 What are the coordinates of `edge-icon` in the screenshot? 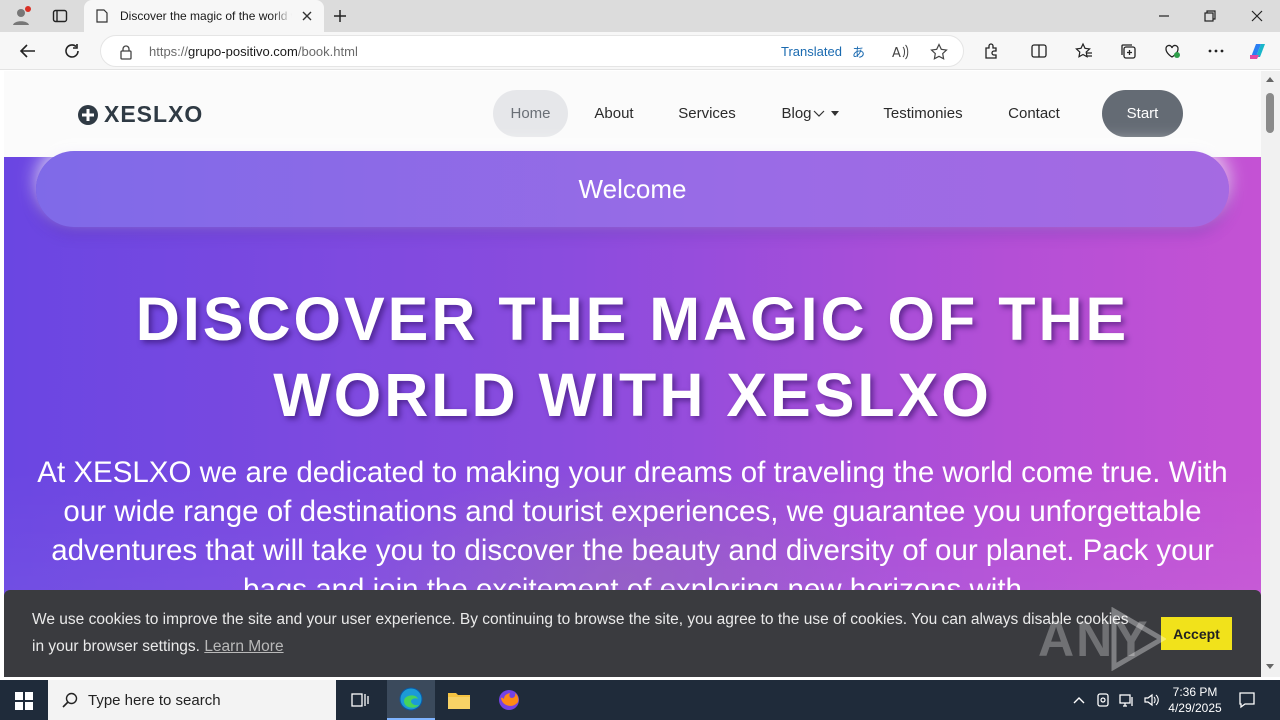 It's located at (411, 699).